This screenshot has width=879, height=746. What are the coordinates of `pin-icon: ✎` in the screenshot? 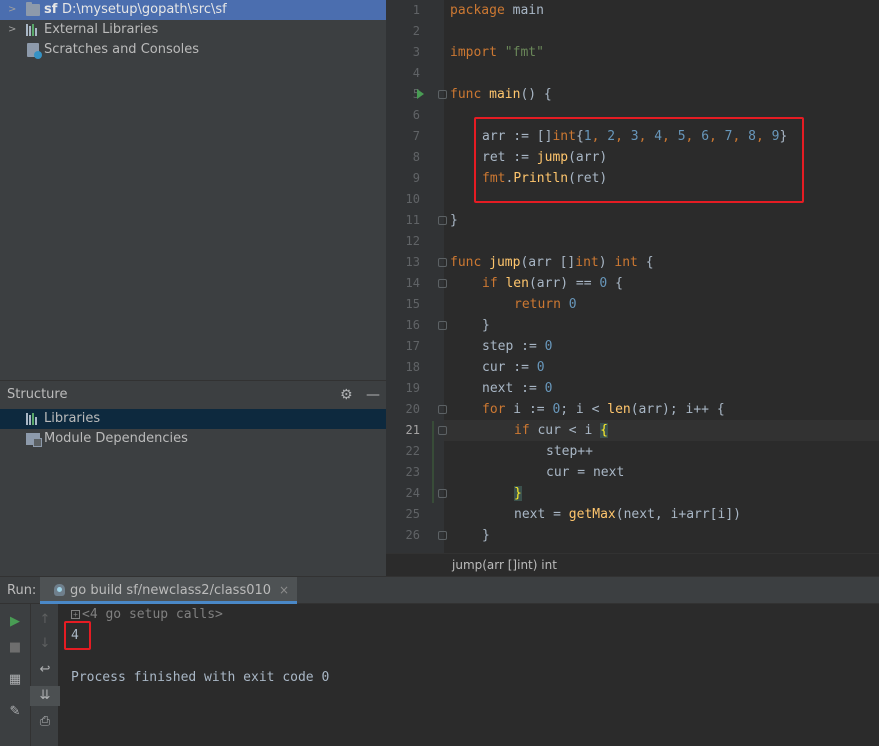 It's located at (15, 712).